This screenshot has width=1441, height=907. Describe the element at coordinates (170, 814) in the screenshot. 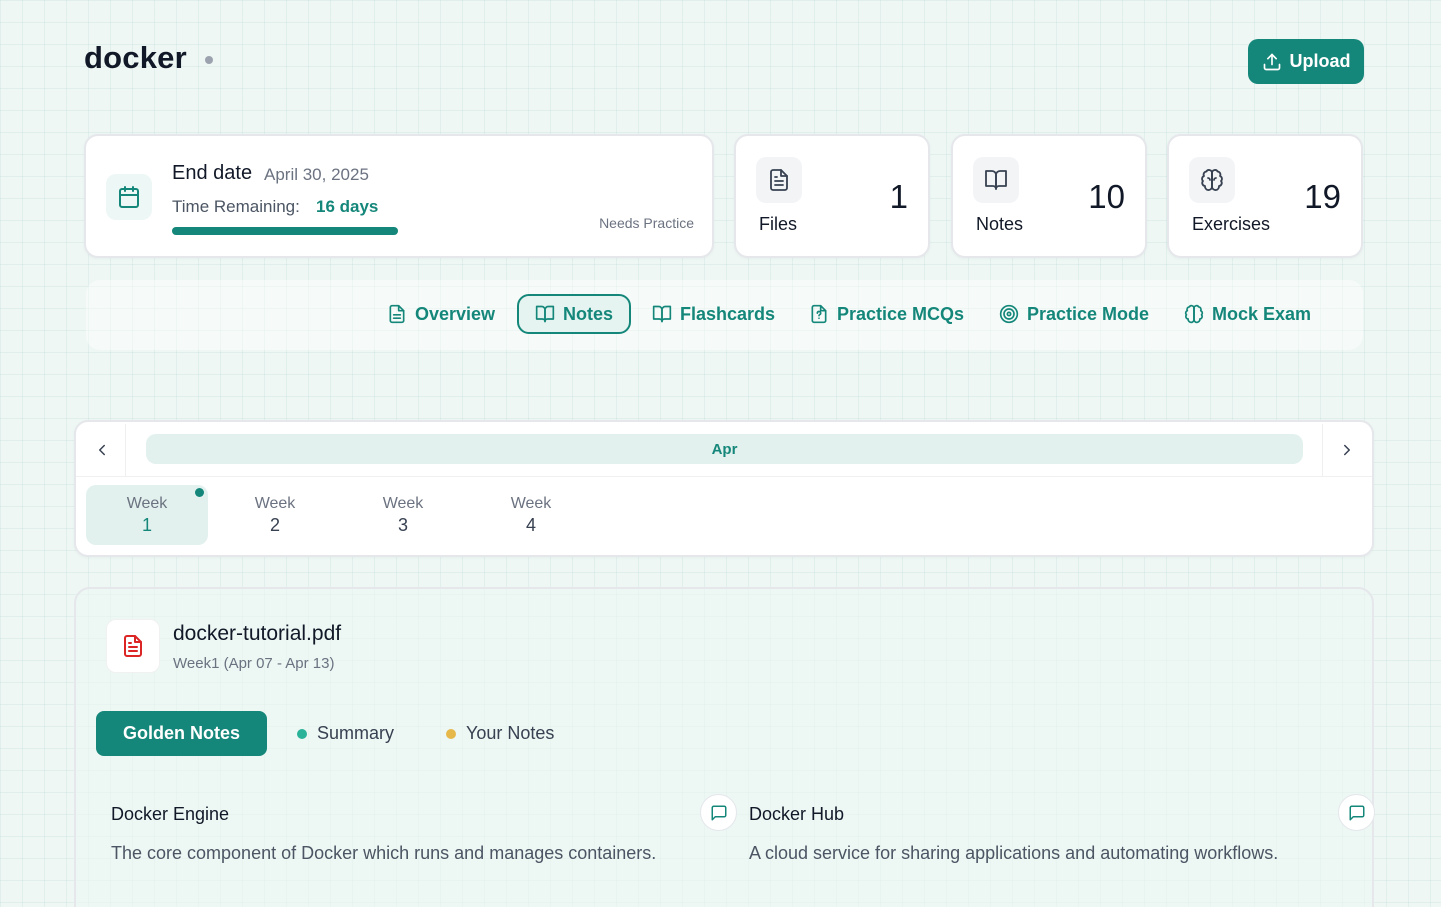

I see `note-title: Docker Engine` at that location.